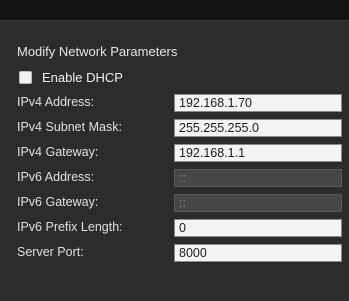 Image resolution: width=349 pixels, height=301 pixels. Describe the element at coordinates (174, 10) in the screenshot. I see `top-bar` at that location.